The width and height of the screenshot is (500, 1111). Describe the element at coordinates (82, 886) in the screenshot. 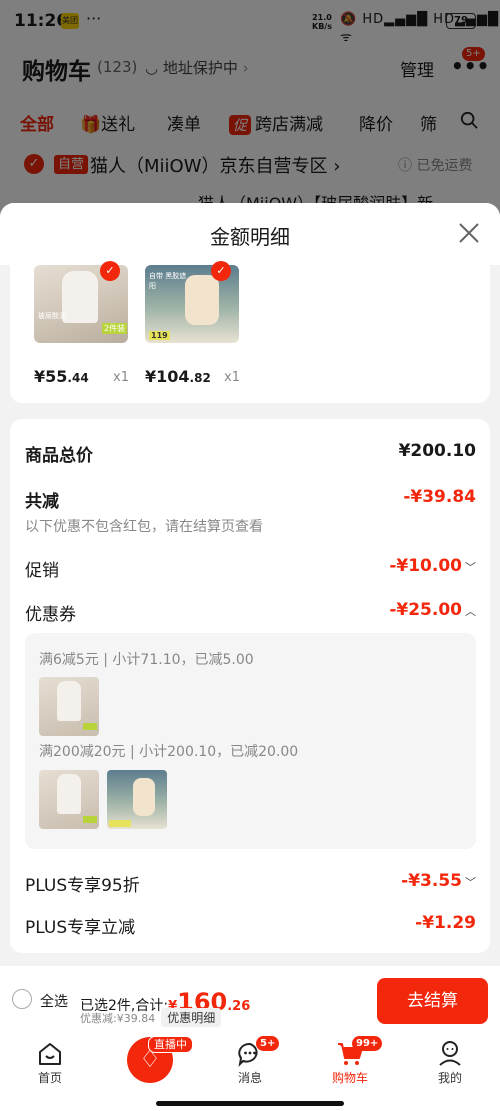

I see `plus95-label: PLUS专享95折` at that location.